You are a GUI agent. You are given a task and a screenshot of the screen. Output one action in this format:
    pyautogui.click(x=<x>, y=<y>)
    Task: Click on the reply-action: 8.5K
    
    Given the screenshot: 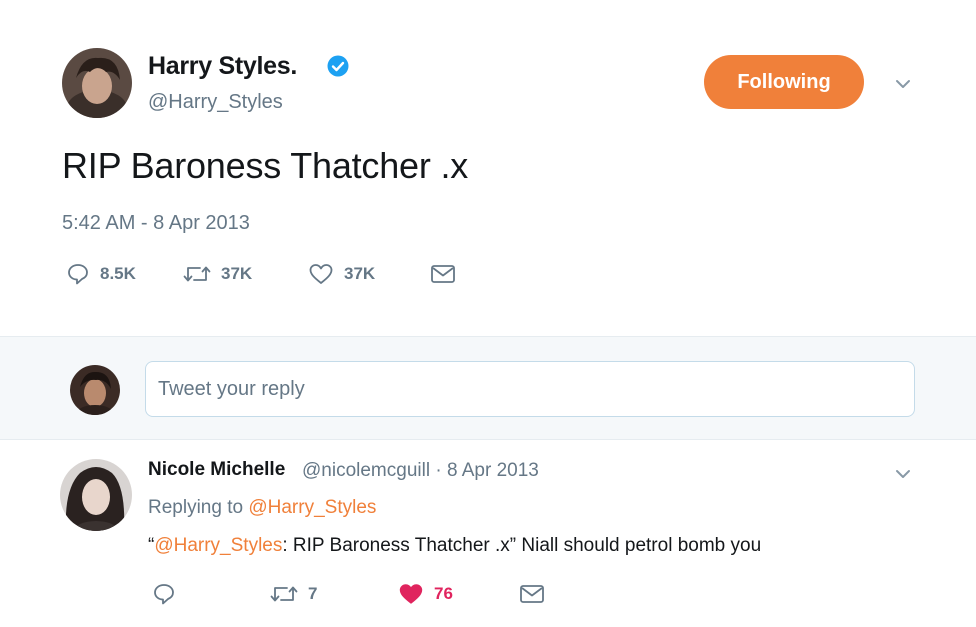 What is the action you would take?
    pyautogui.click(x=101, y=274)
    